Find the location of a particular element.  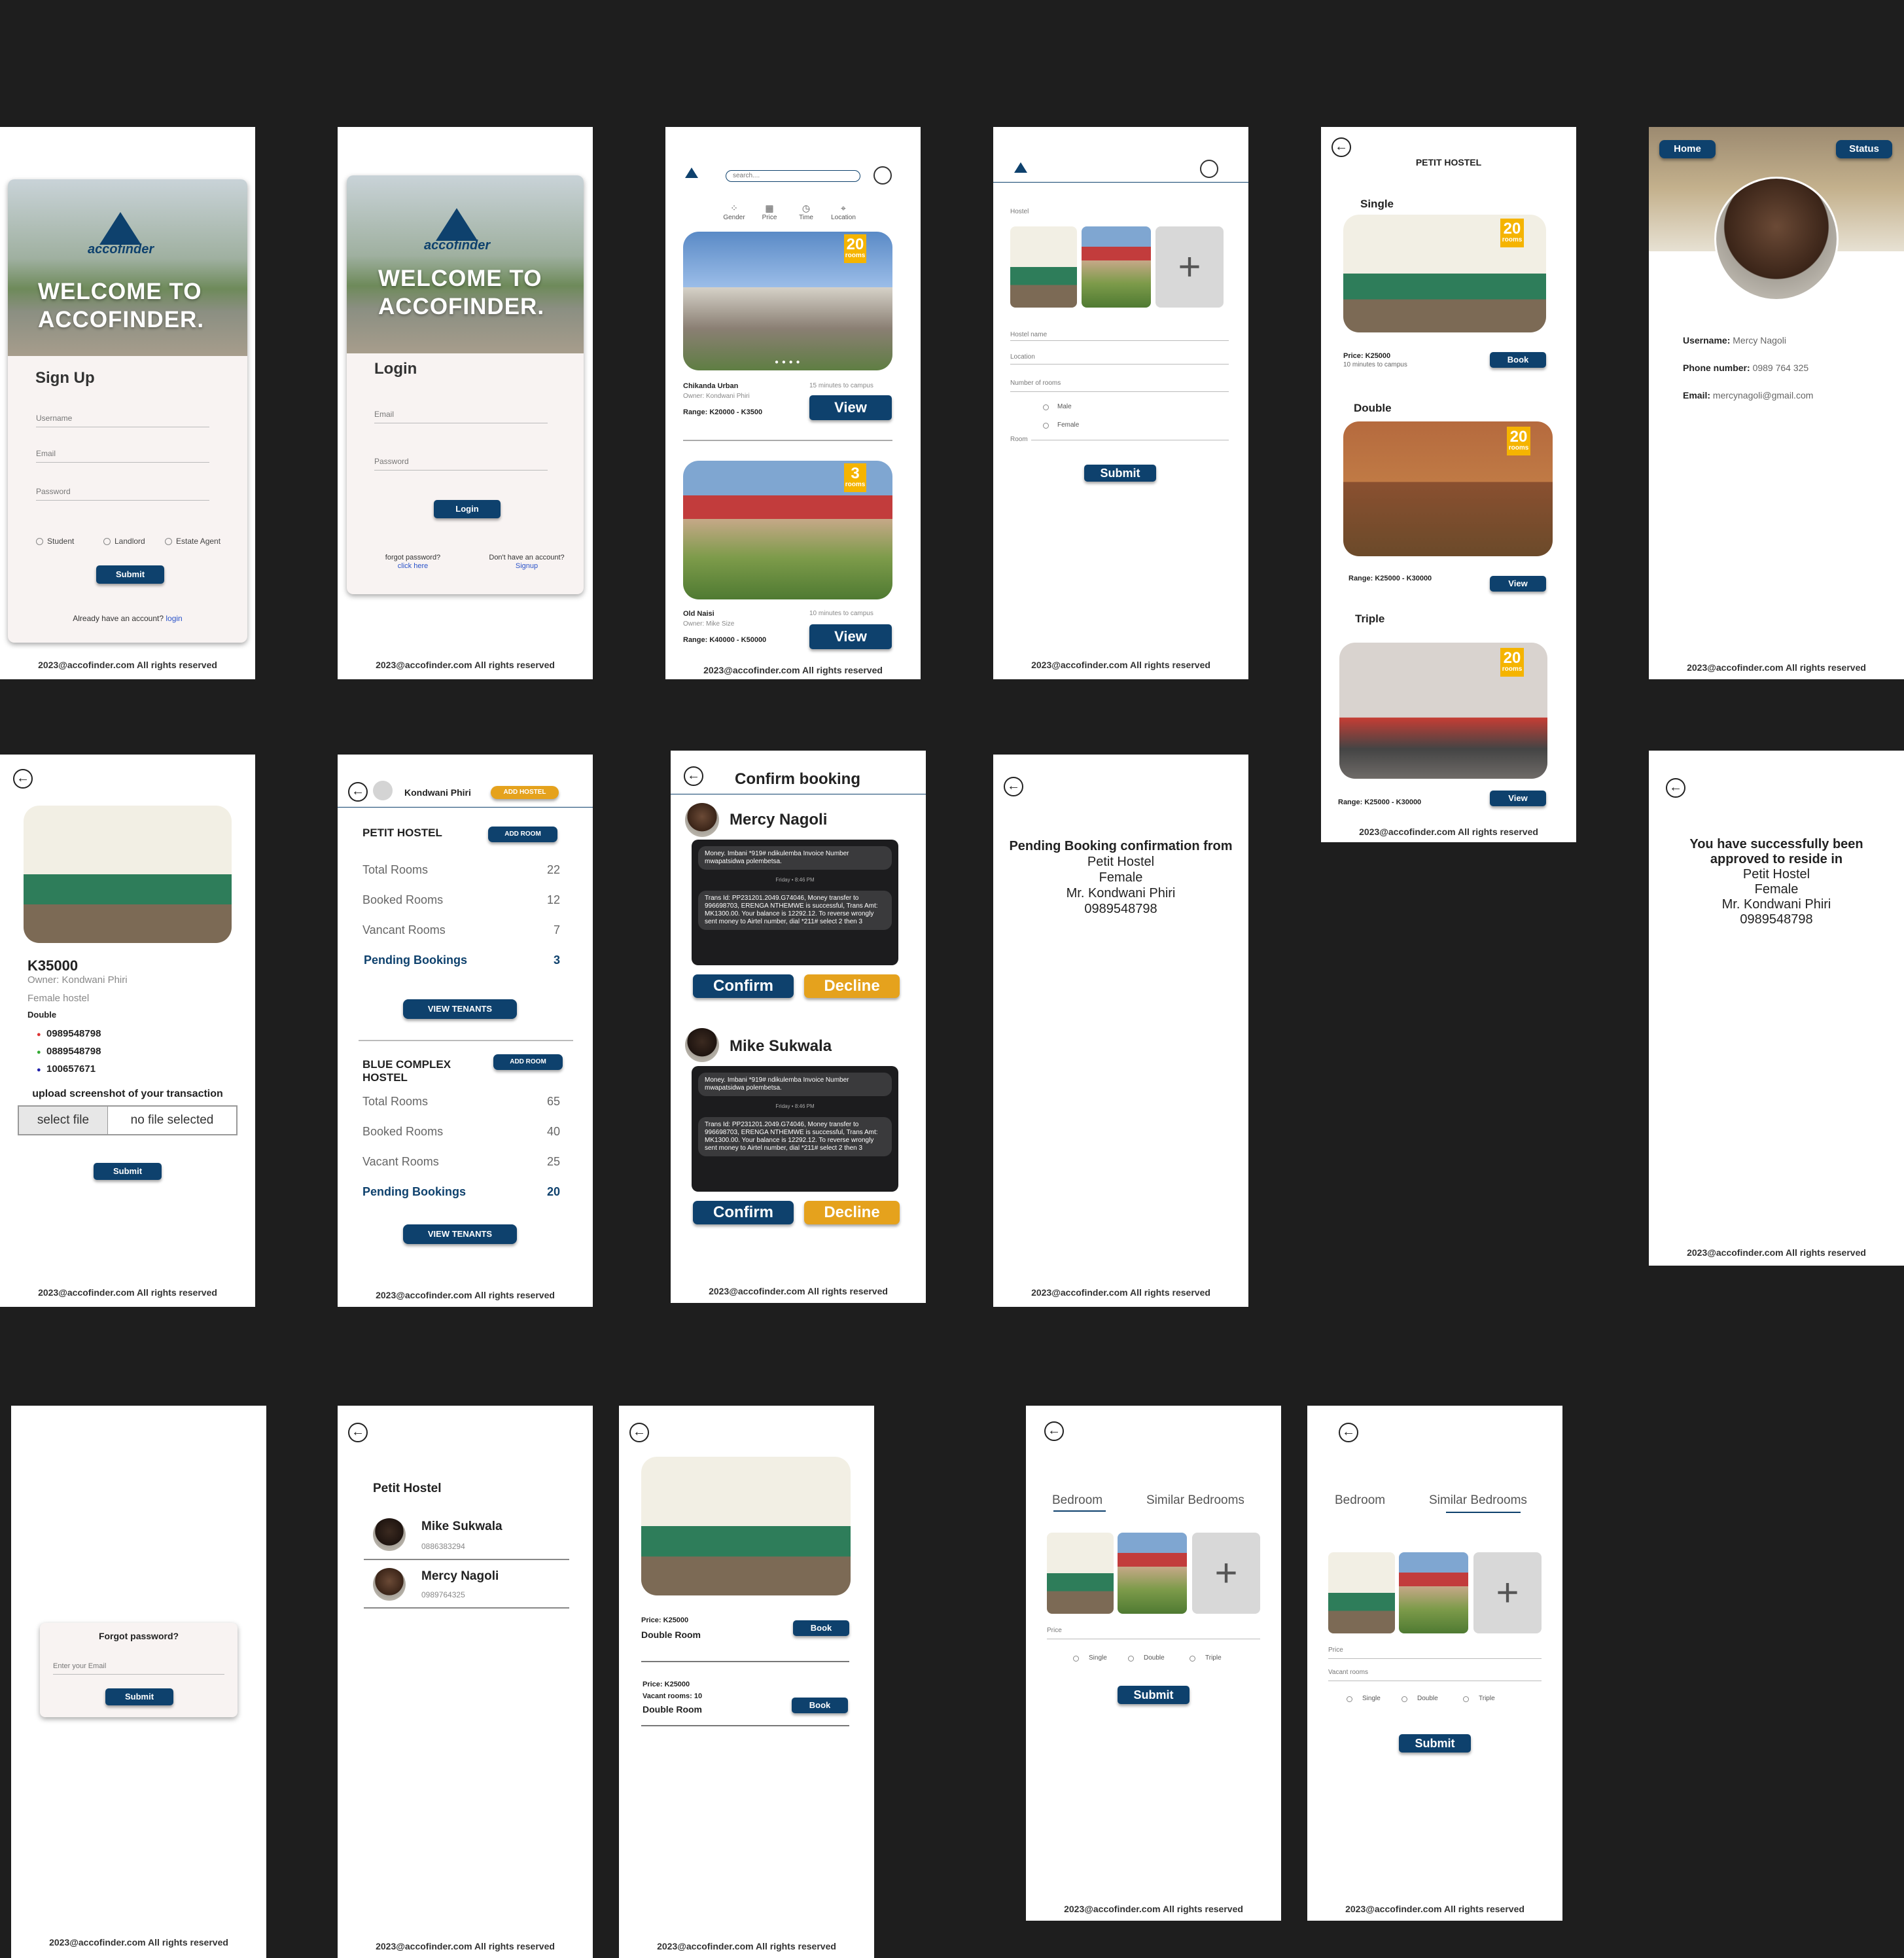

select-file-button: select file is located at coordinates (63, 1120).